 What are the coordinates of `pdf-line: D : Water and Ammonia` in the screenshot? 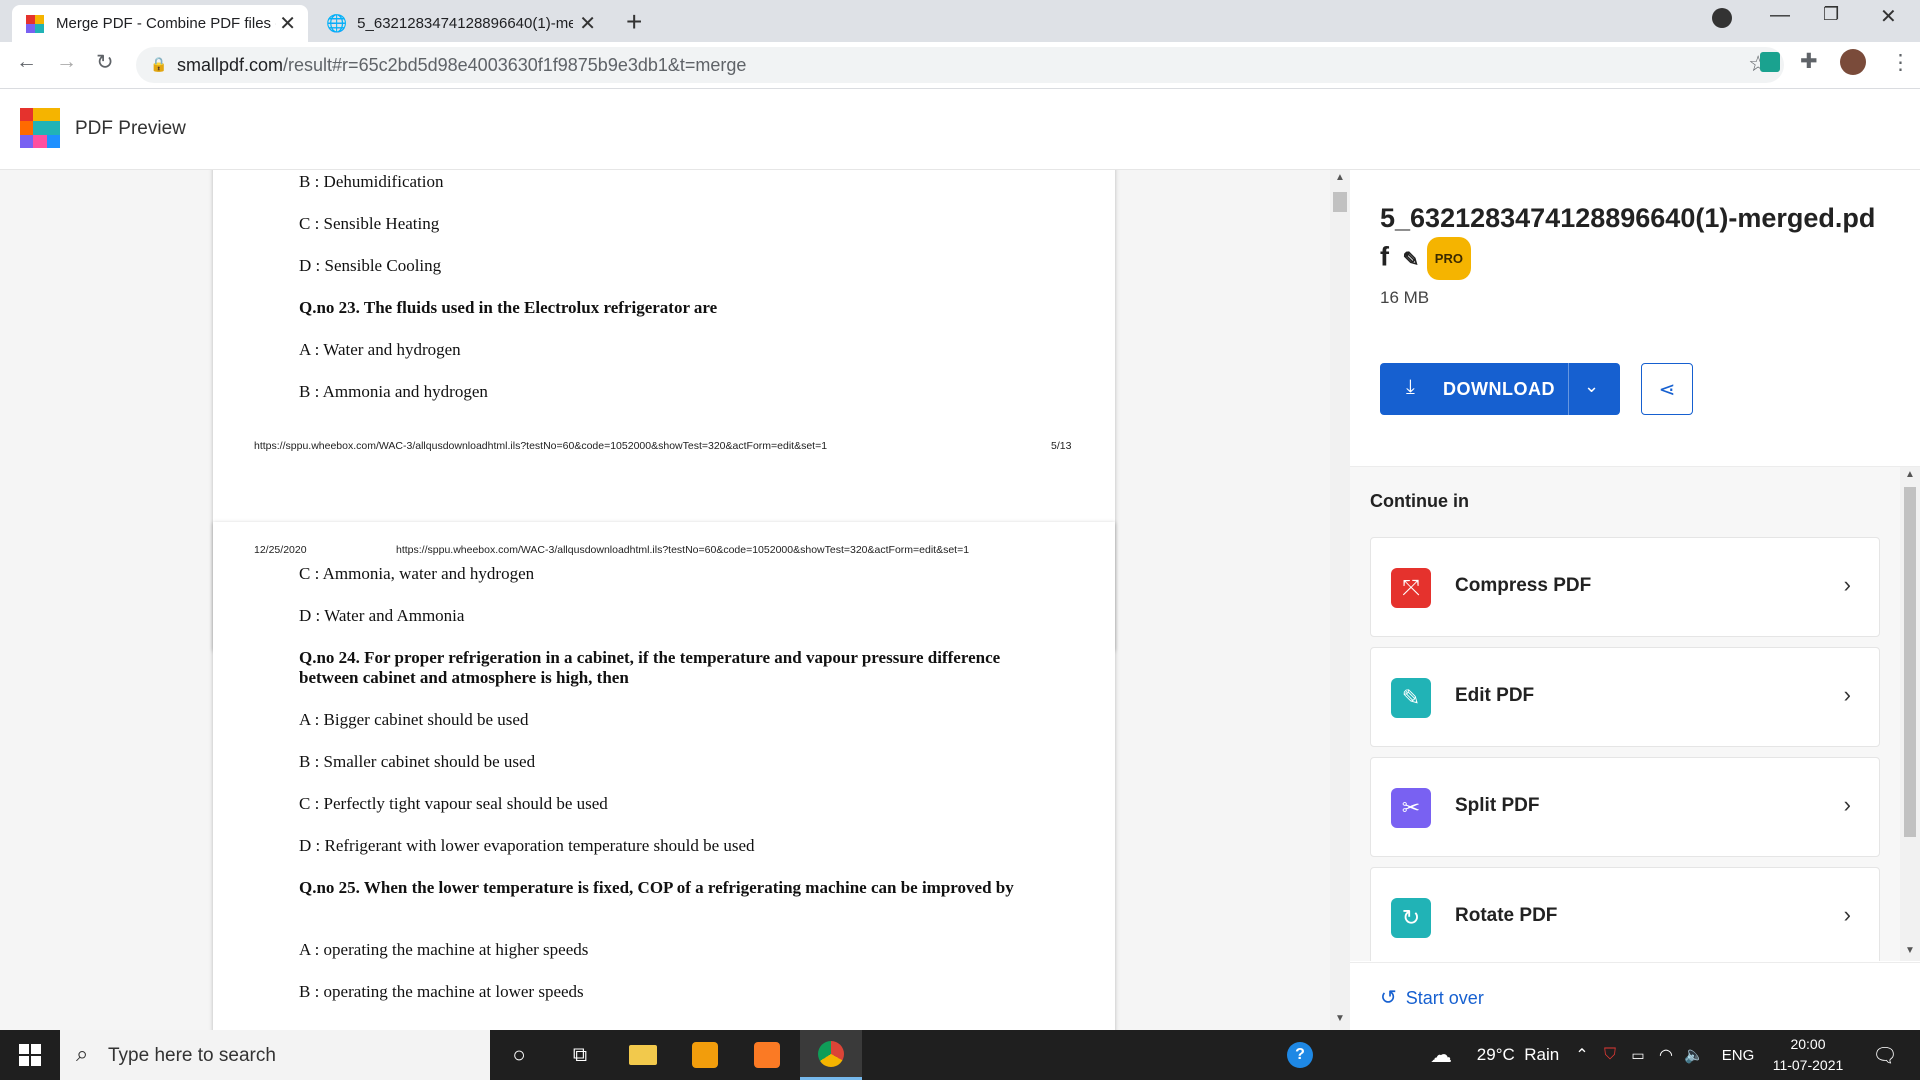 It's located at (382, 615).